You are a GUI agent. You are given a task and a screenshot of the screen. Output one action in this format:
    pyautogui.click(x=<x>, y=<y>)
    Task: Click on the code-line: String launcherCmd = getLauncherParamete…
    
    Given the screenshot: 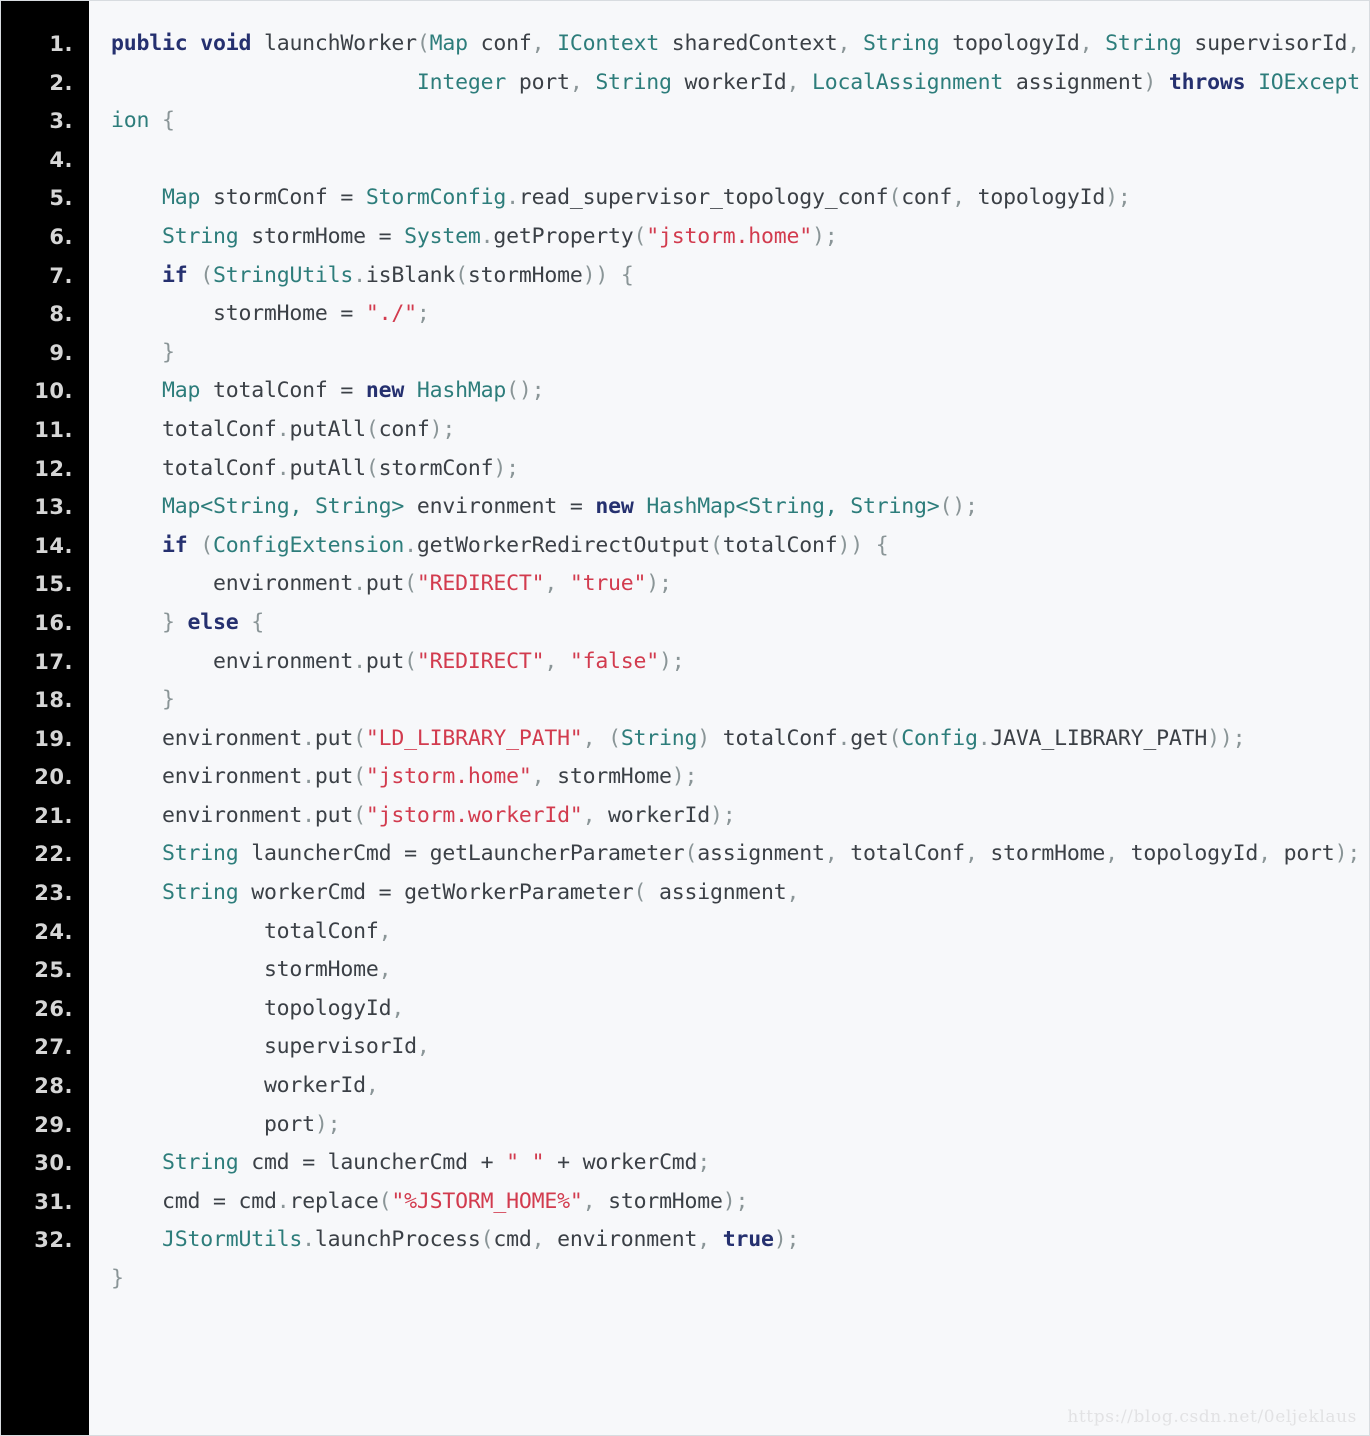 What is the action you would take?
    pyautogui.click(x=737, y=854)
    